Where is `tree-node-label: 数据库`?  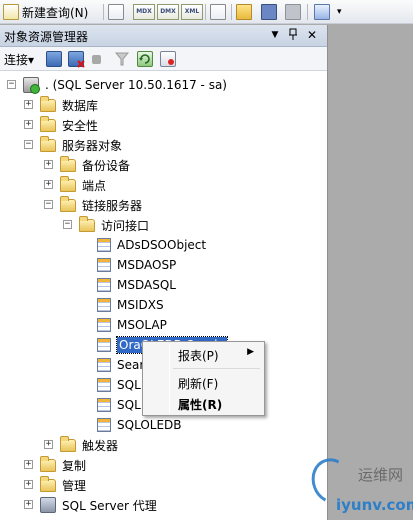
tree-node-label: 数据库 is located at coordinates (80, 105).